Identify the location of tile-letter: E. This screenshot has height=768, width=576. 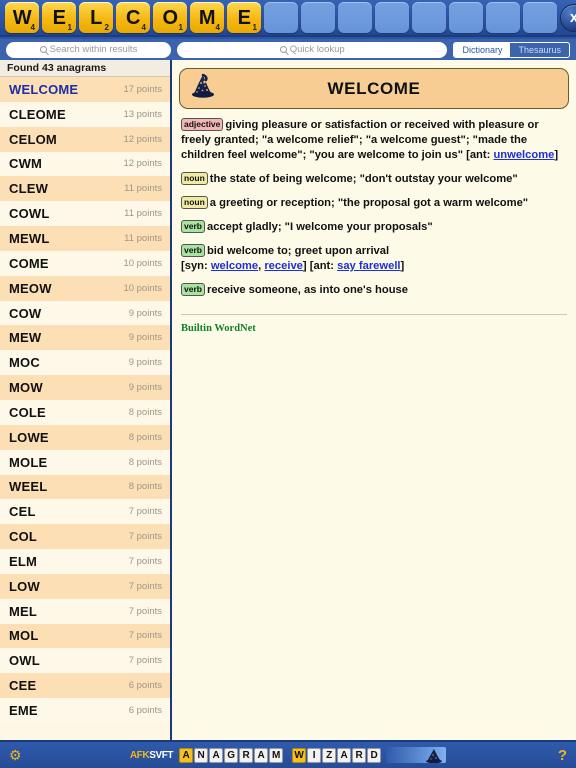
(244, 17).